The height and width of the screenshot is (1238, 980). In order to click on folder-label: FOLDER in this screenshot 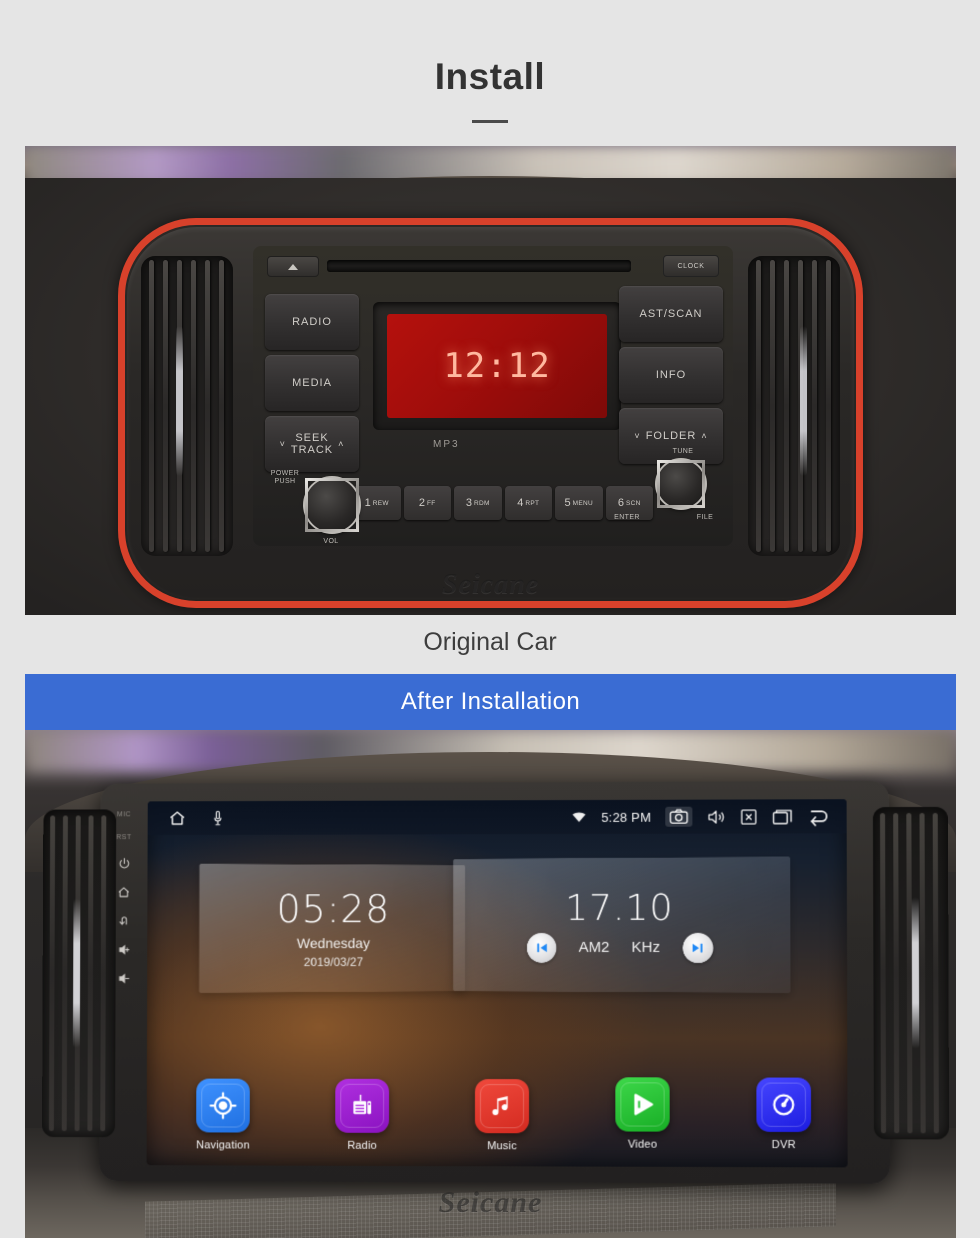, I will do `click(671, 436)`.